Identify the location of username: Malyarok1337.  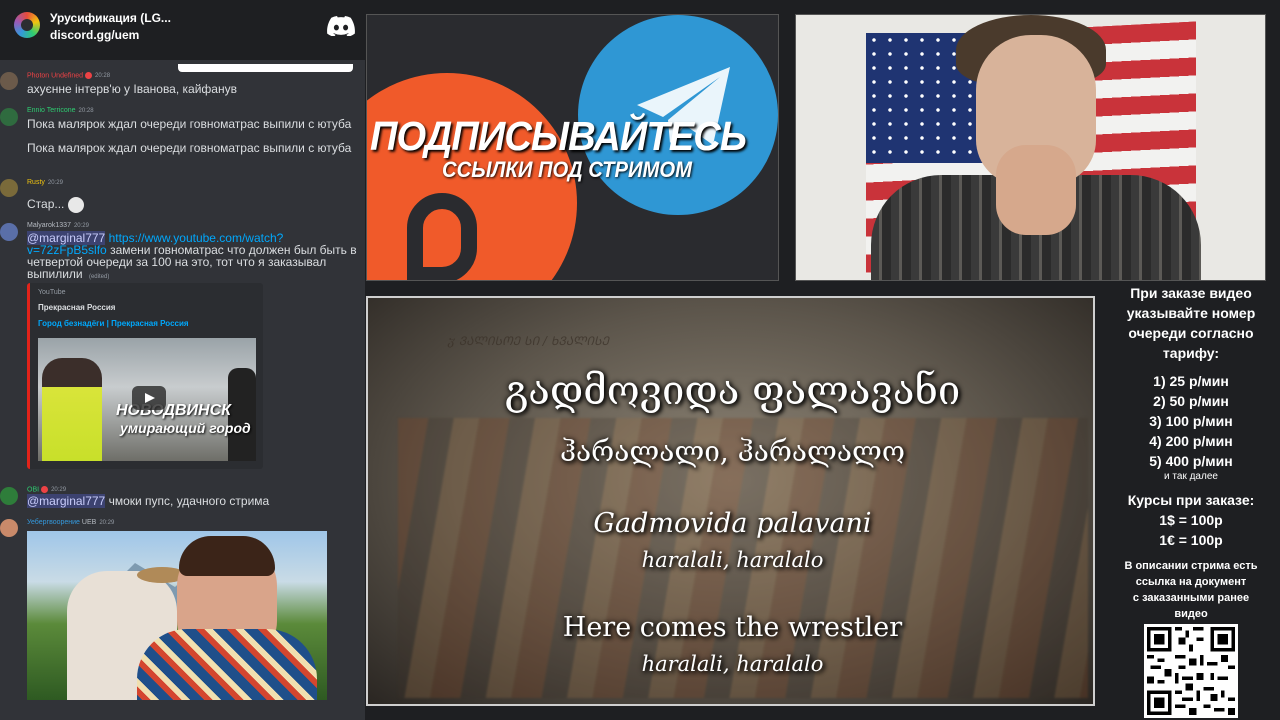
(49, 225).